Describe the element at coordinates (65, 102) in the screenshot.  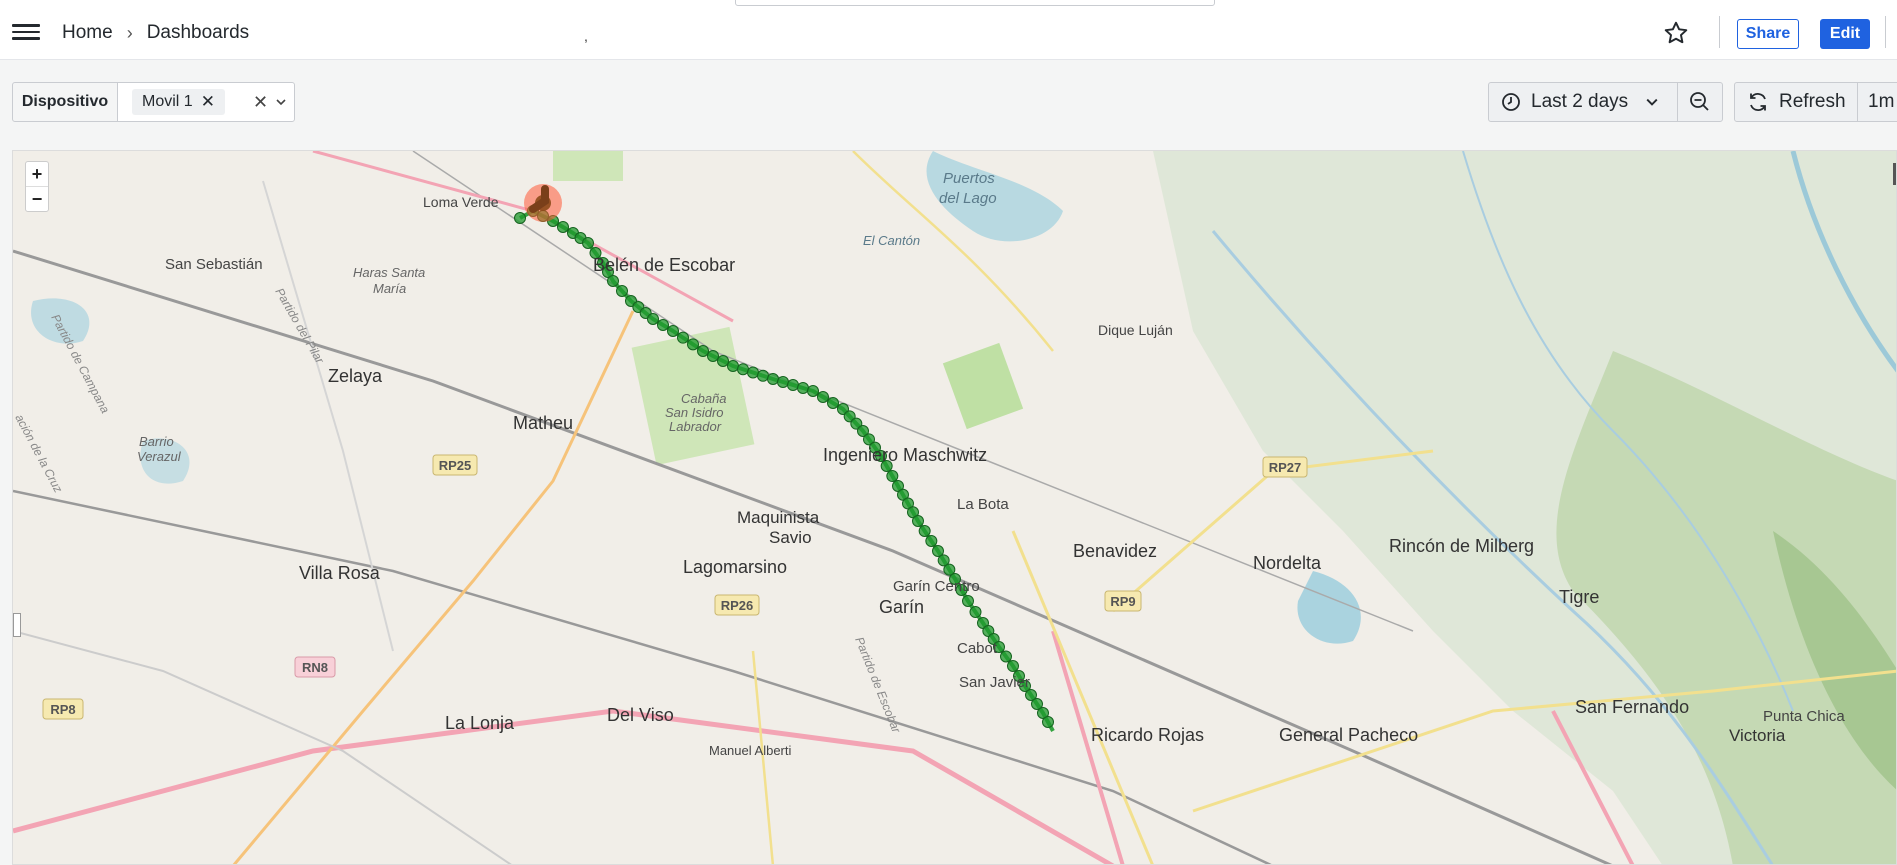
I see `variable-label: Dispositivo` at that location.